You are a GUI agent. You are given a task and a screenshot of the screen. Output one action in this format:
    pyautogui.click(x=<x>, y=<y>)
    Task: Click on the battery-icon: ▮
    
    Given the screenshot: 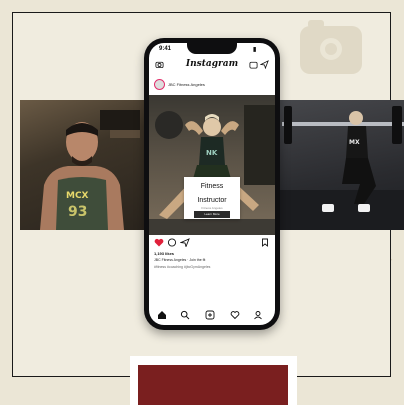 What is the action you would take?
    pyautogui.click(x=255, y=50)
    